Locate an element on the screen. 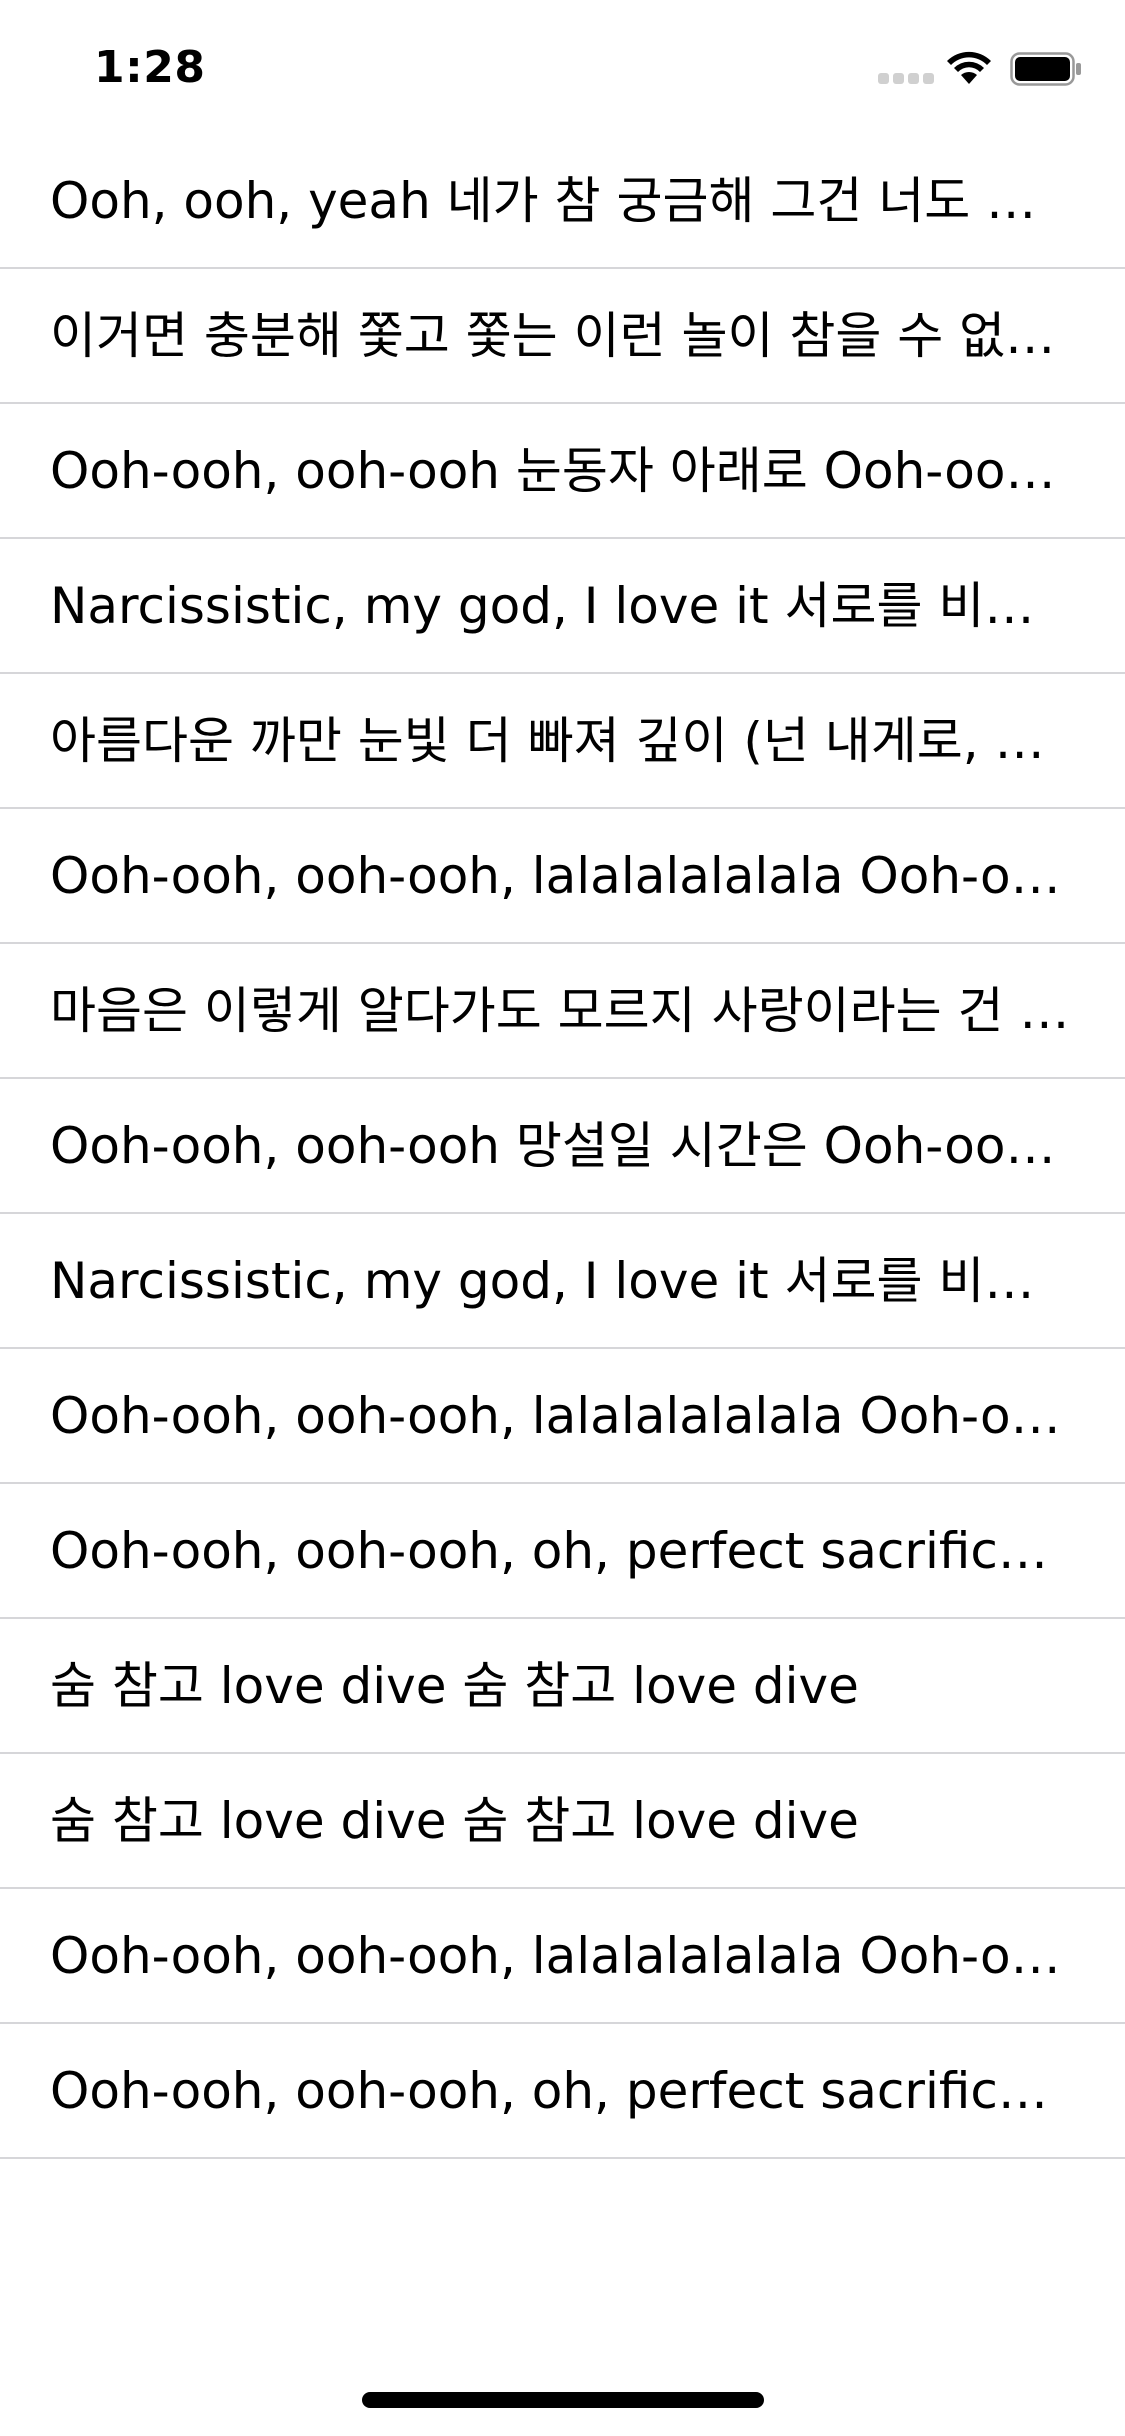 The image size is (1125, 2436). list-item-label: Narcissistic, my god, I love it 서로를 비춘 밤 is located at coordinates (562, 605).